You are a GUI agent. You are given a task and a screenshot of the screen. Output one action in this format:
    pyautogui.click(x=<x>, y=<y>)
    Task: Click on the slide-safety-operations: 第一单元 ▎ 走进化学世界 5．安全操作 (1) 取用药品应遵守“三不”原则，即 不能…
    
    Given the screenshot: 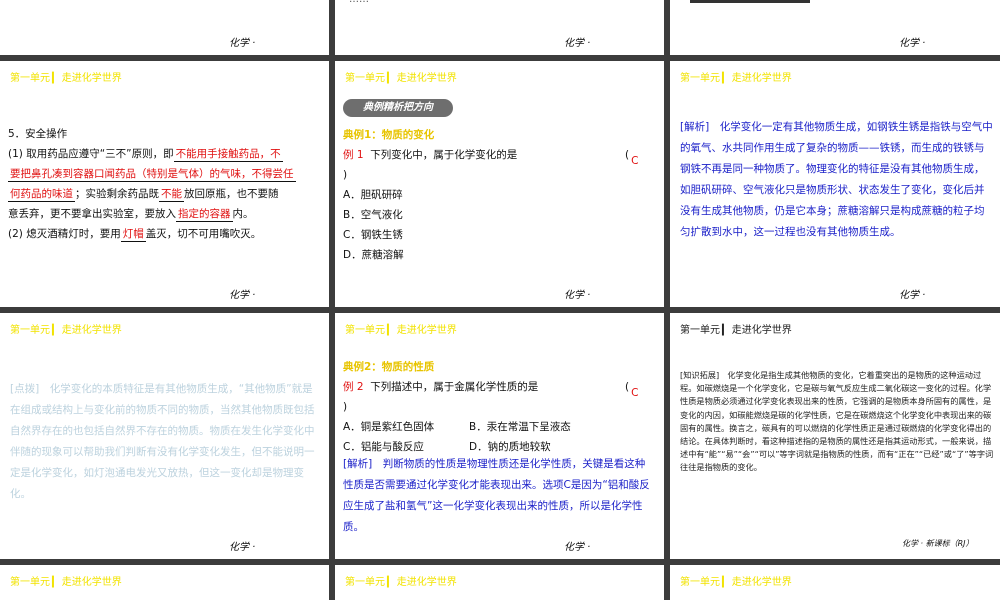 What is the action you would take?
    pyautogui.click(x=164, y=184)
    